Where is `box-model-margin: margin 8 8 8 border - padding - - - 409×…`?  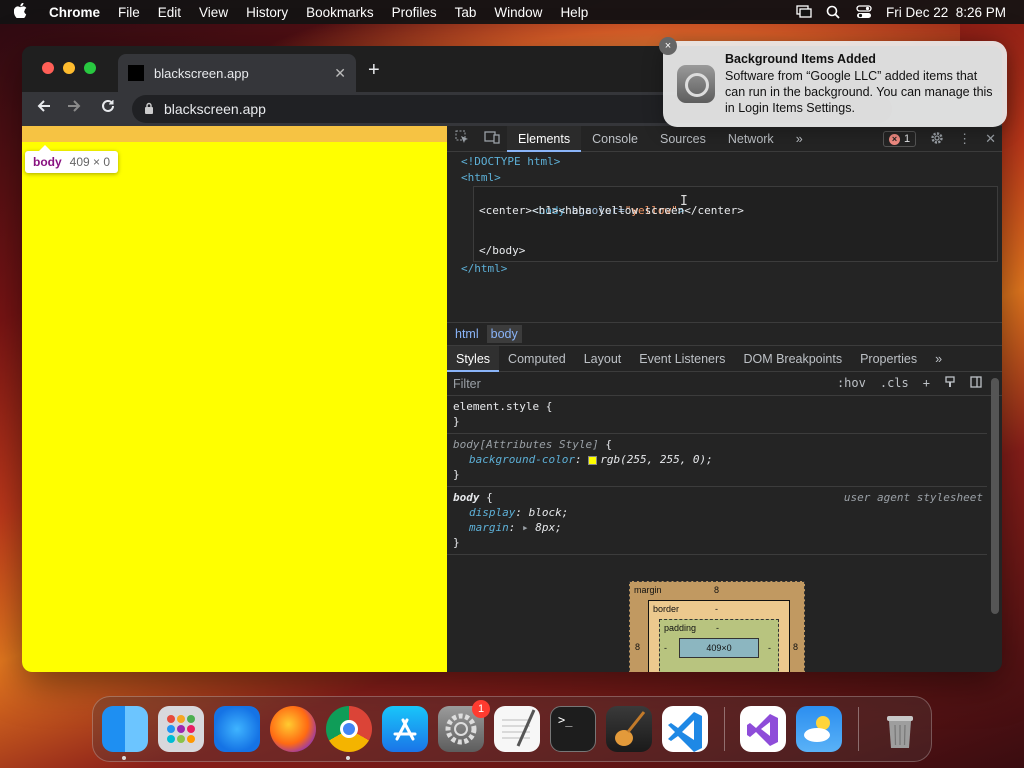
box-model-margin: margin 8 8 8 border - padding - - - 409×… is located at coordinates (717, 626).